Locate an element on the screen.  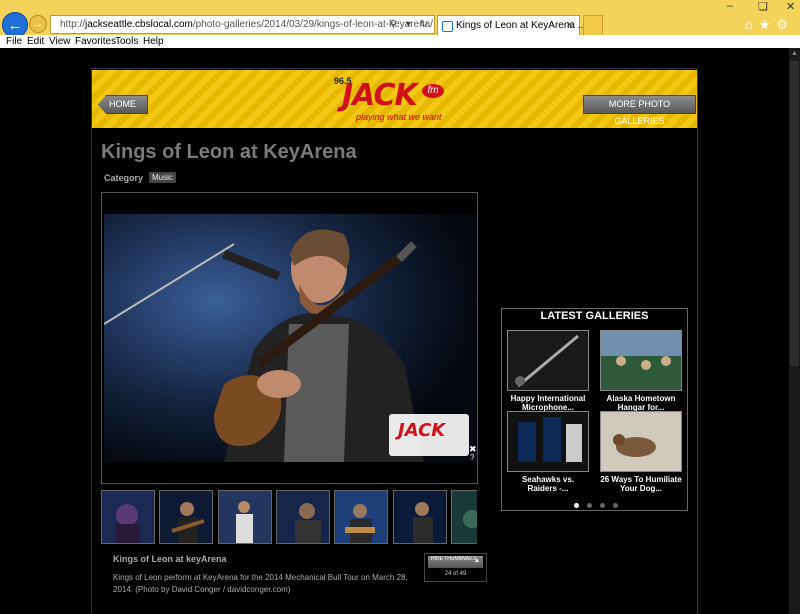
logo-tagline: playing what we want is located at coordinates (399, 117).